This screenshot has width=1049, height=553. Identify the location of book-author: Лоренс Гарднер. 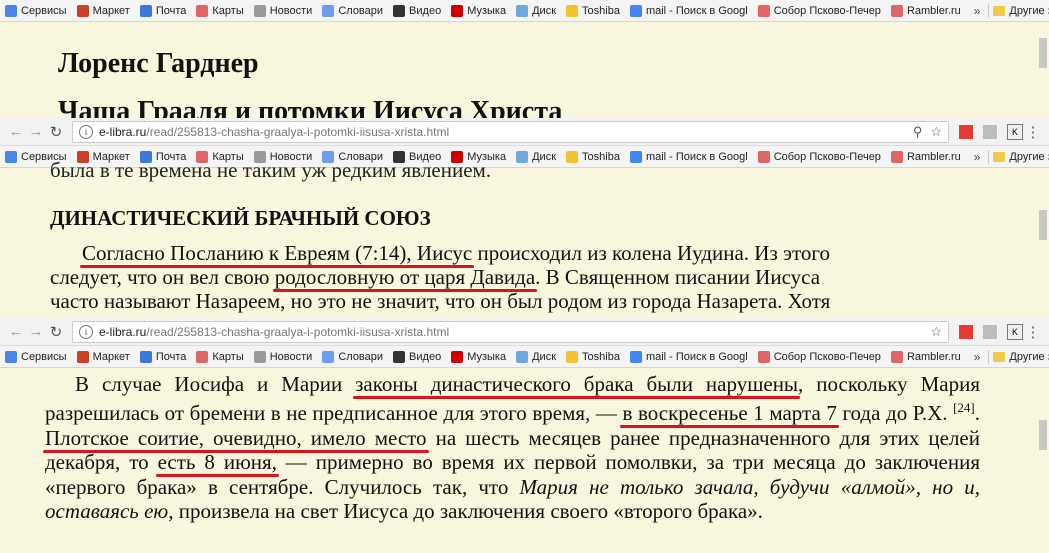
(158, 63).